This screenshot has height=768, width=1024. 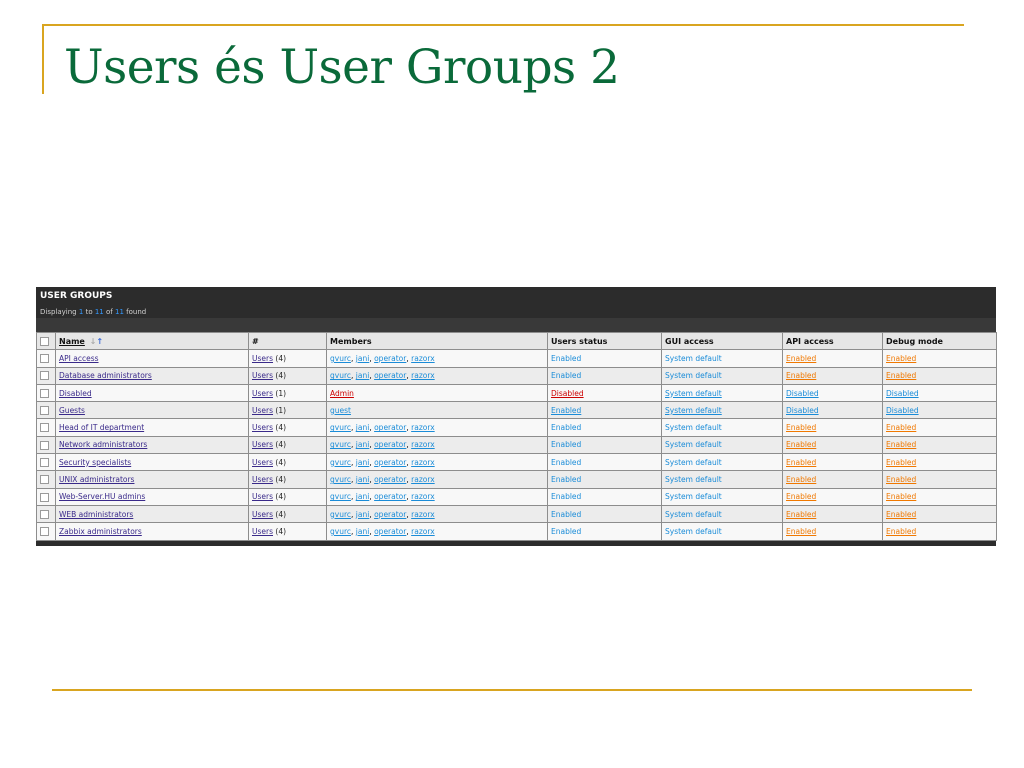 I want to click on sort-by-name-link: Name, so click(x=72, y=341).